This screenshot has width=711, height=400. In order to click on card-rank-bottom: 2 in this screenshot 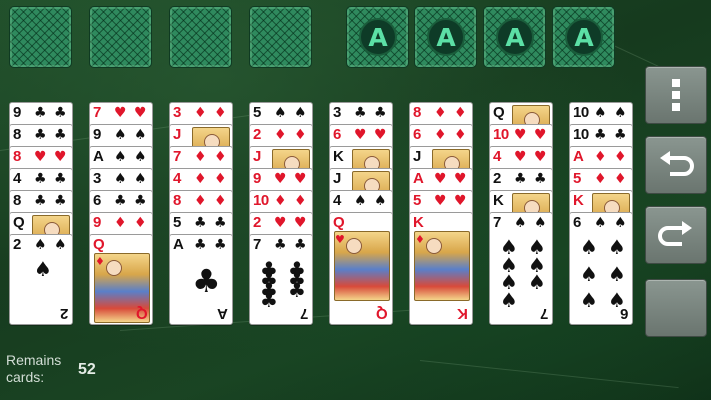, I will do `click(63, 313)`.